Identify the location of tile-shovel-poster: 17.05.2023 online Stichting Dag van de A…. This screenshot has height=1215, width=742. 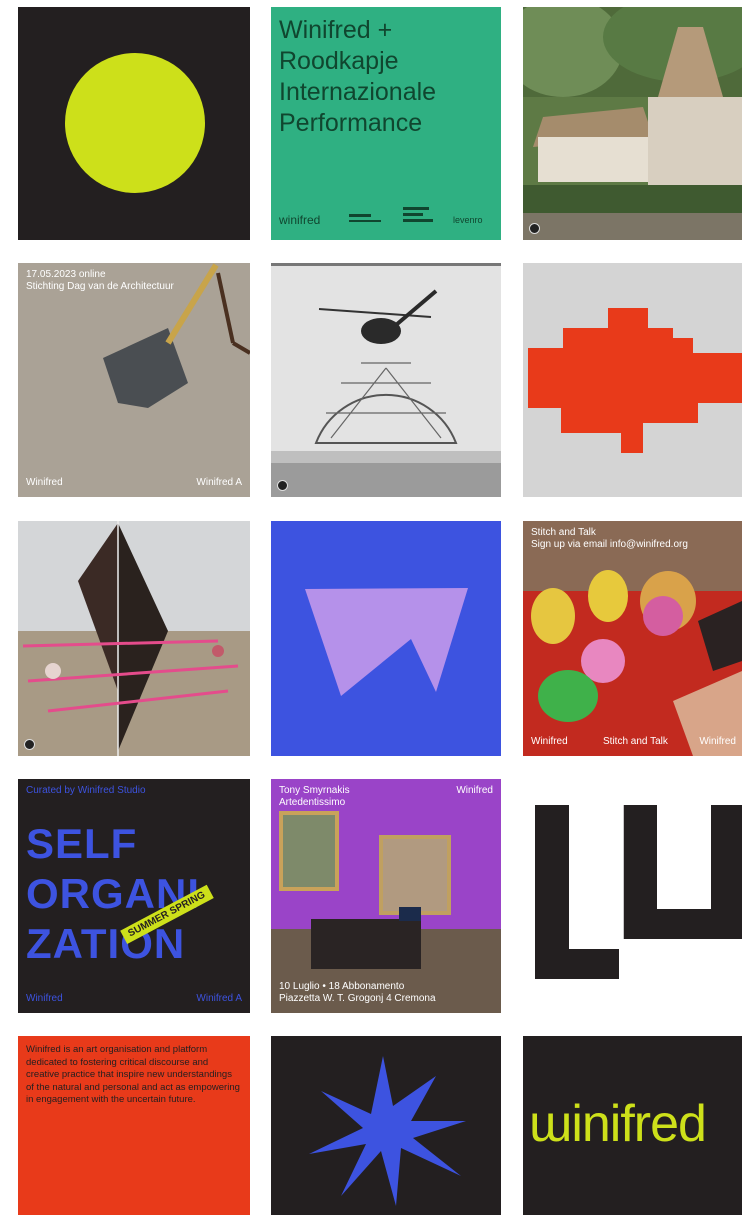
(134, 380).